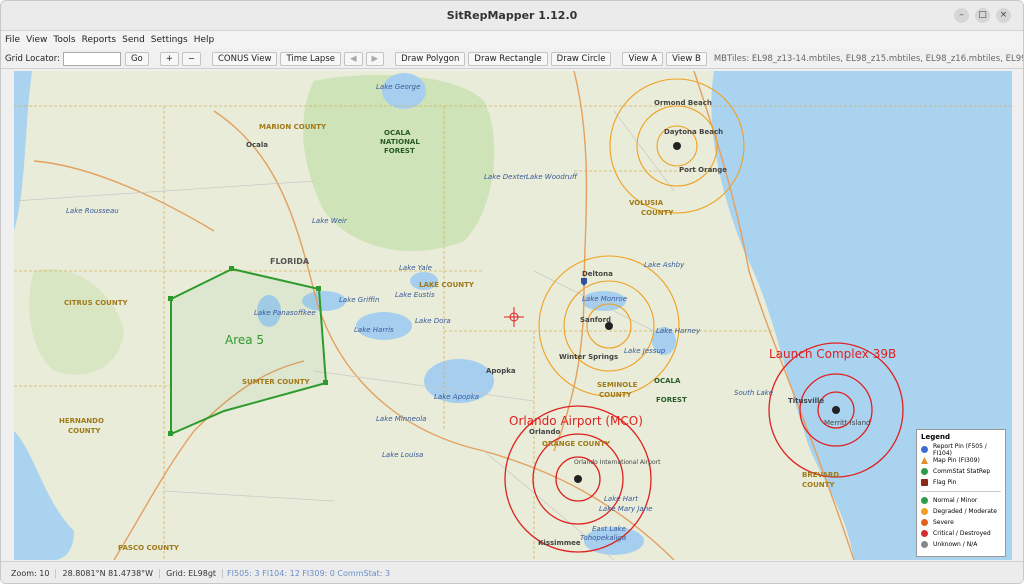 The image size is (1024, 584). What do you see at coordinates (609, 529) in the screenshot?
I see `east-lake: East Lake` at bounding box center [609, 529].